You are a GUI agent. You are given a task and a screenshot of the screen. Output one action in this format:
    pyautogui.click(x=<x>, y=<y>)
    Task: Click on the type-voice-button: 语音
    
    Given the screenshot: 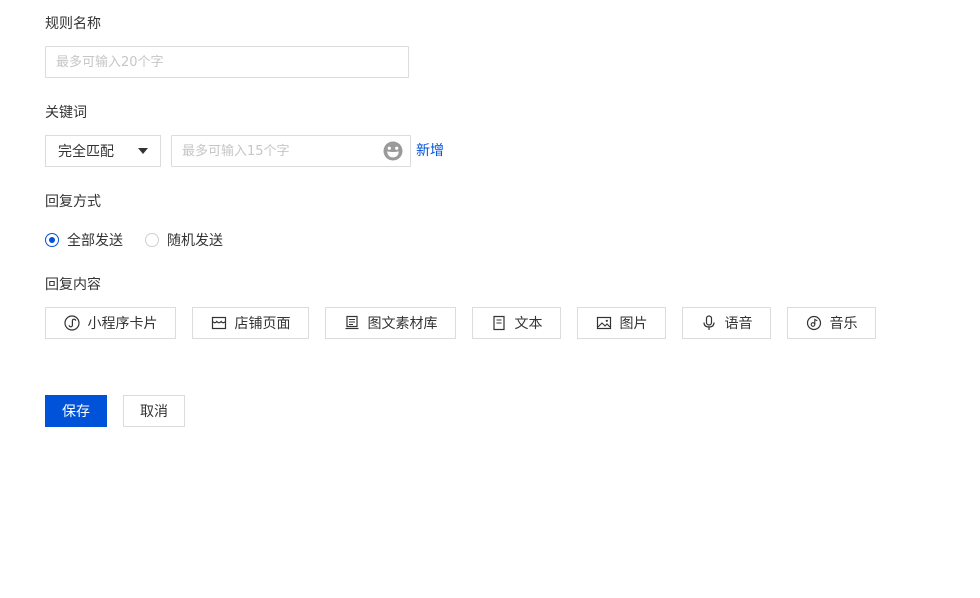 What is the action you would take?
    pyautogui.click(x=726, y=323)
    